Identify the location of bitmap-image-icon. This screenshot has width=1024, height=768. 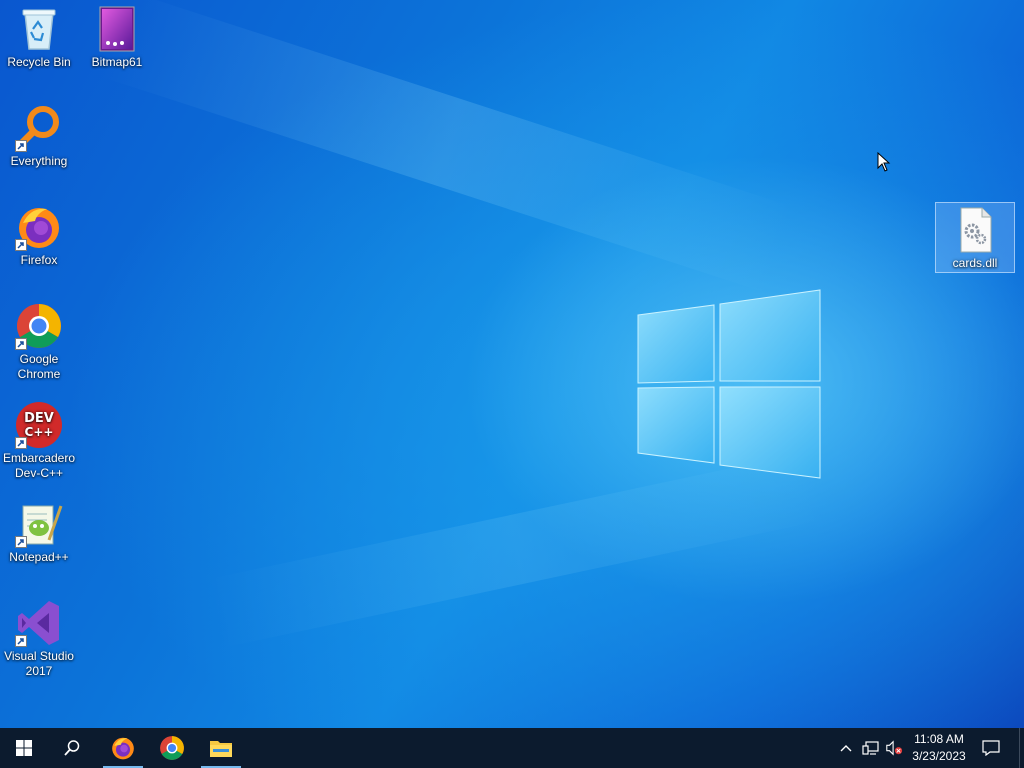
(117, 29).